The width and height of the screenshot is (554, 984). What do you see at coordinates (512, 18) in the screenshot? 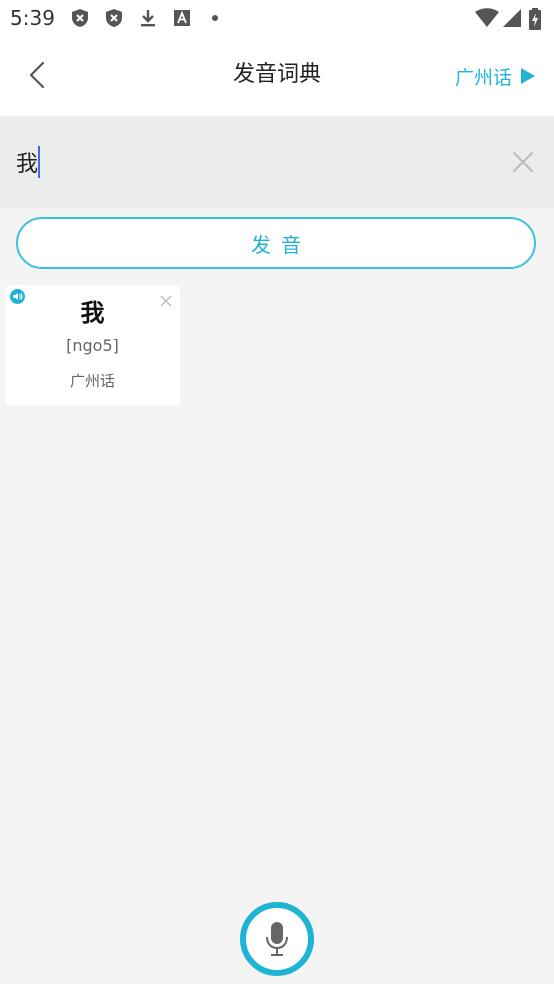
I see `signal-icon` at bounding box center [512, 18].